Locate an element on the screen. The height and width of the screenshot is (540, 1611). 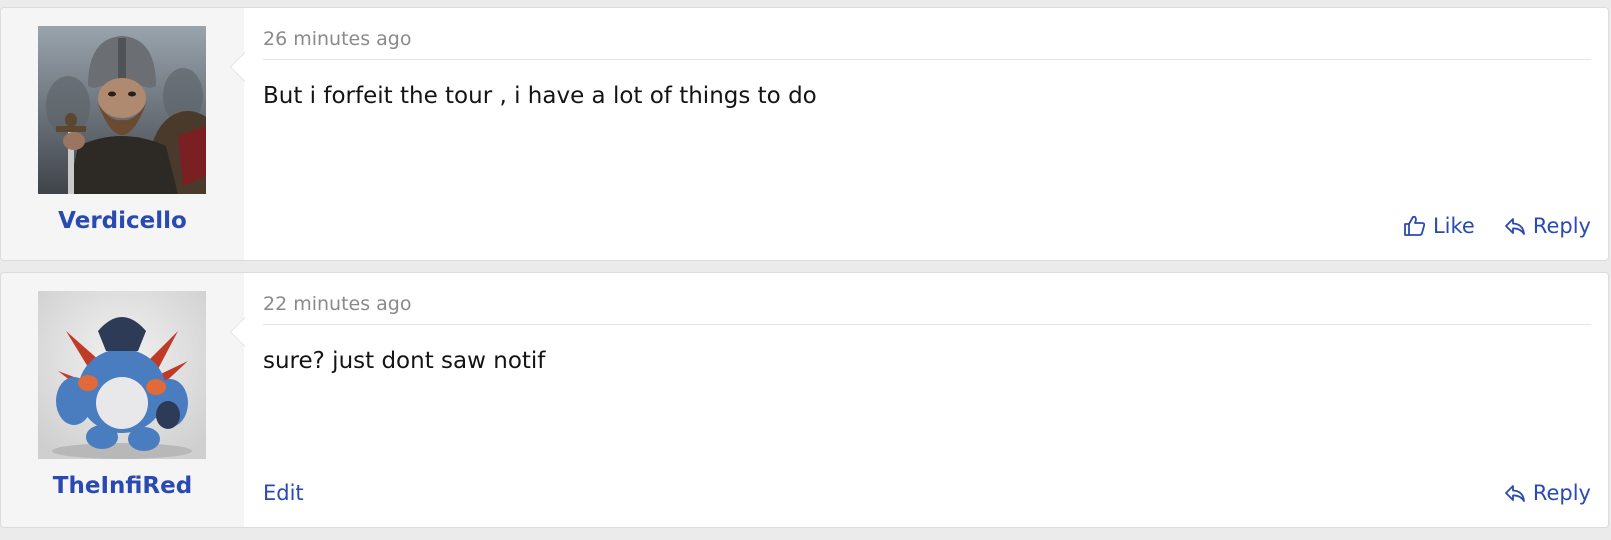
thumbs-up-icon is located at coordinates (1415, 225).